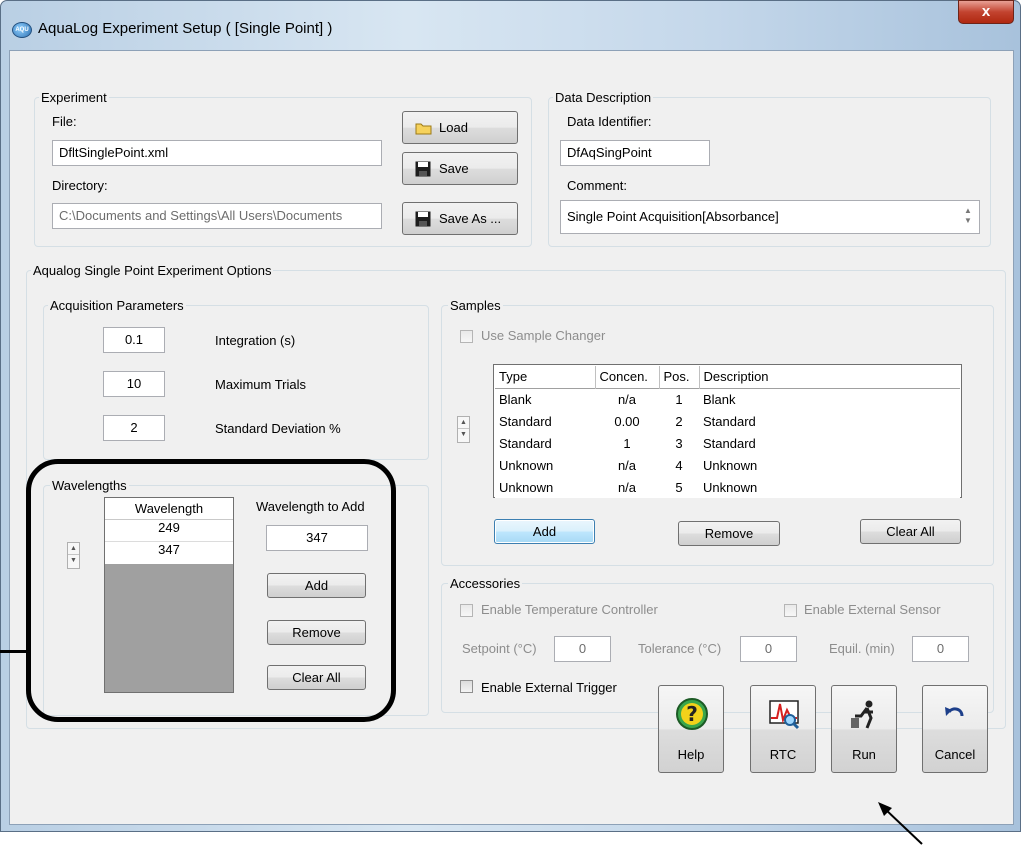 Image resolution: width=1021 pixels, height=846 pixels. What do you see at coordinates (134, 384) in the screenshot?
I see `max-trials-input: 10` at bounding box center [134, 384].